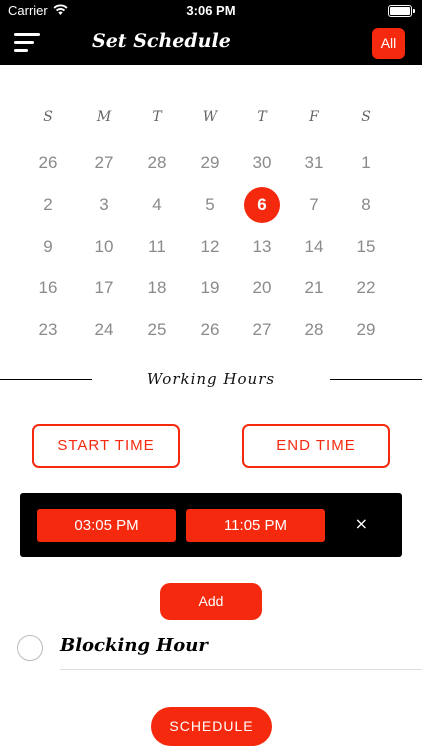 This screenshot has height=750, width=422. I want to click on calendar-day: 23, so click(48, 330).